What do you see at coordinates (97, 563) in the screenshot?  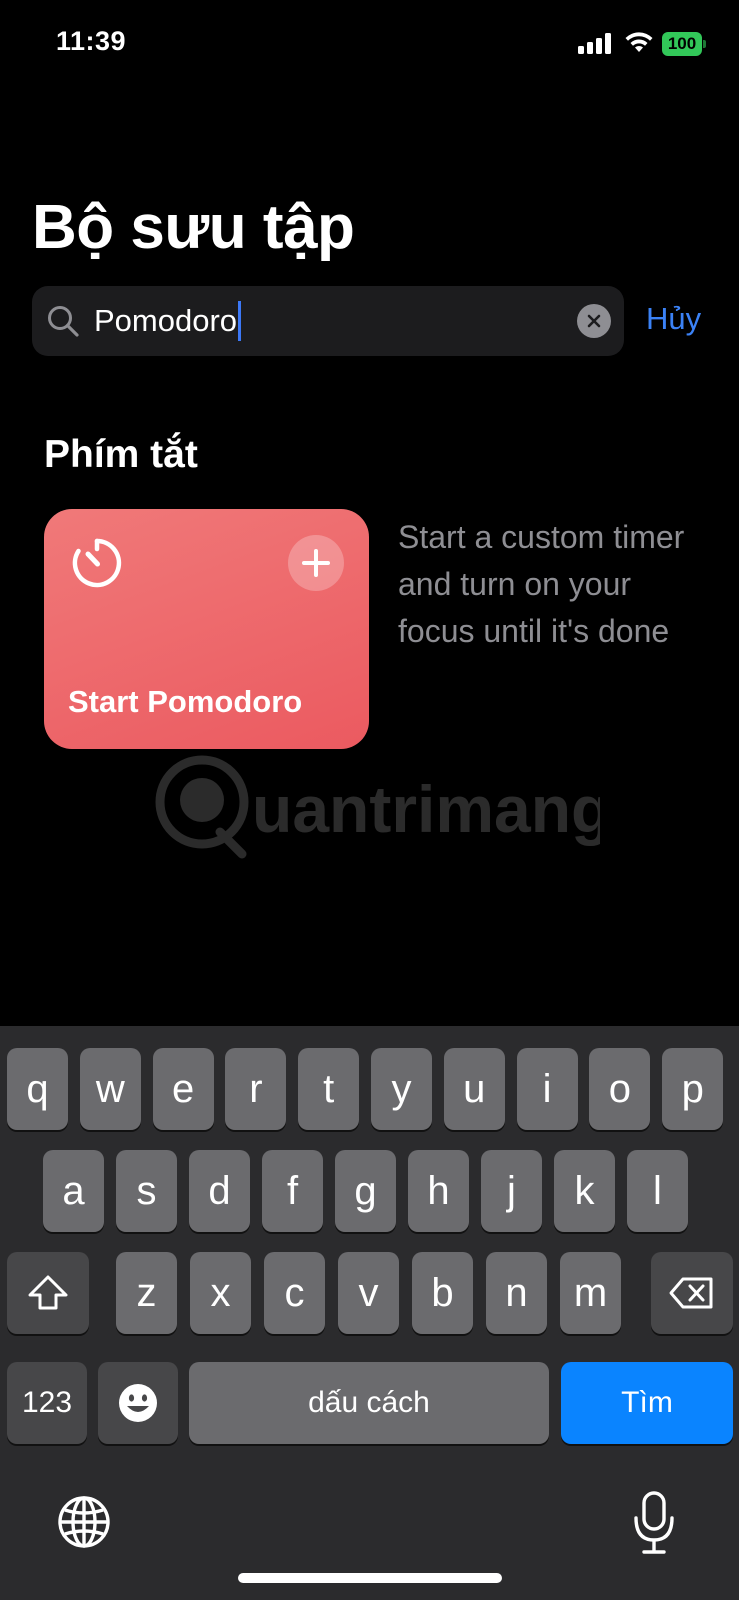 I see `timer-icon` at bounding box center [97, 563].